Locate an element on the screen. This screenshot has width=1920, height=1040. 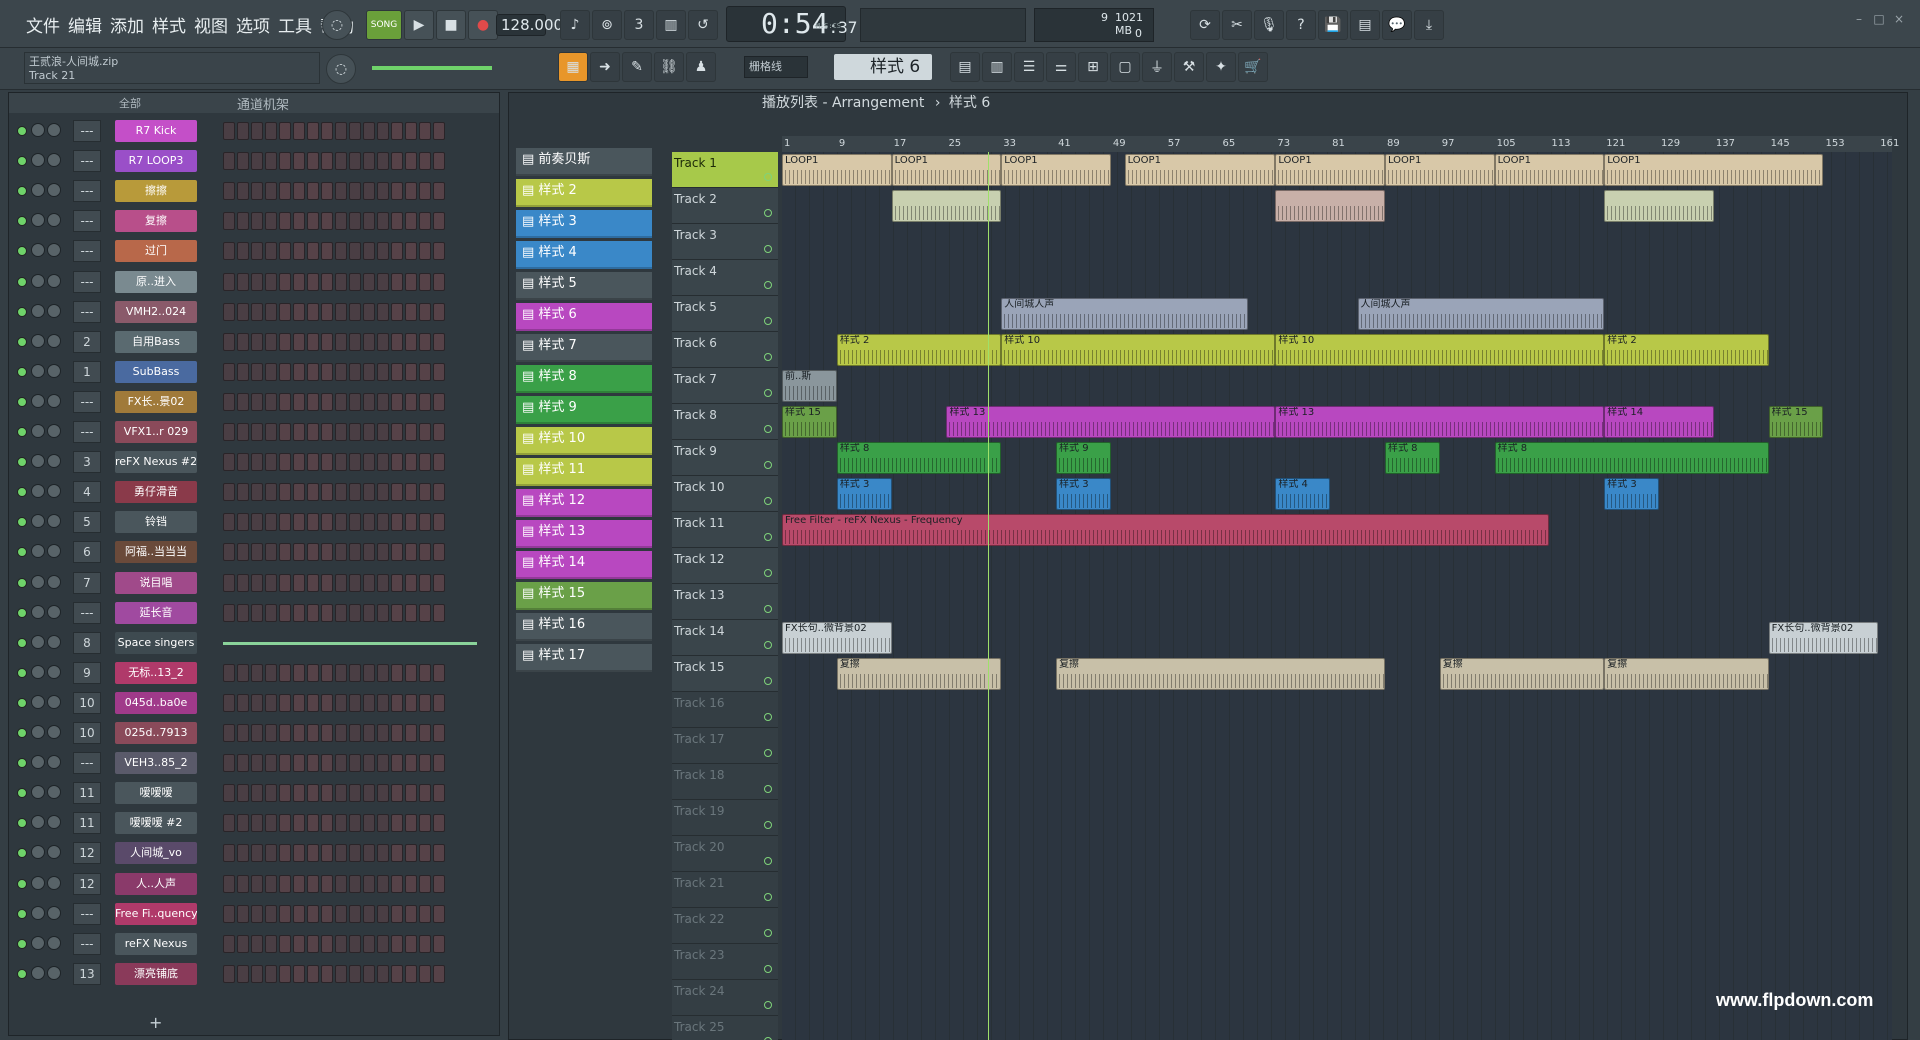
plugin-icon: ⏚ is located at coordinates (1157, 67).